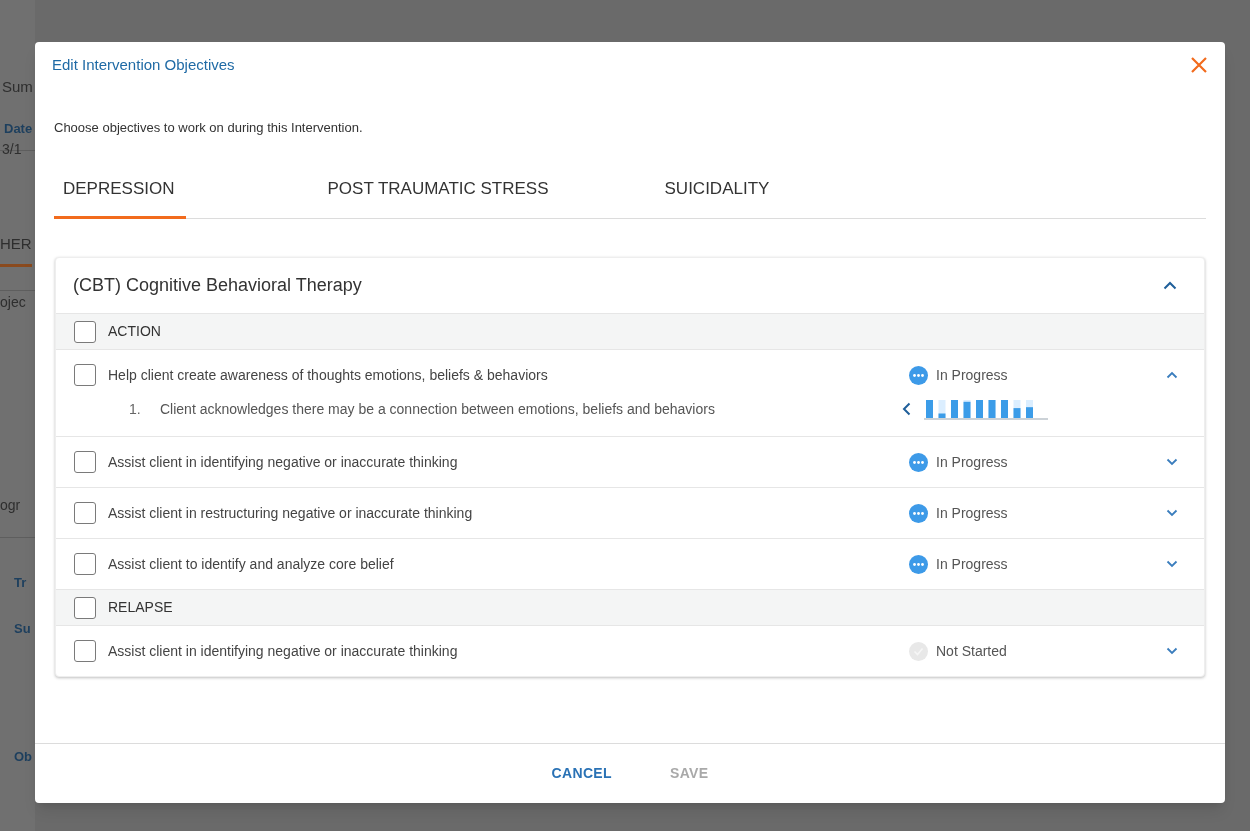  Describe the element at coordinates (251, 564) in the screenshot. I see `objective-text: Assist client to identify and analyze core belief` at that location.